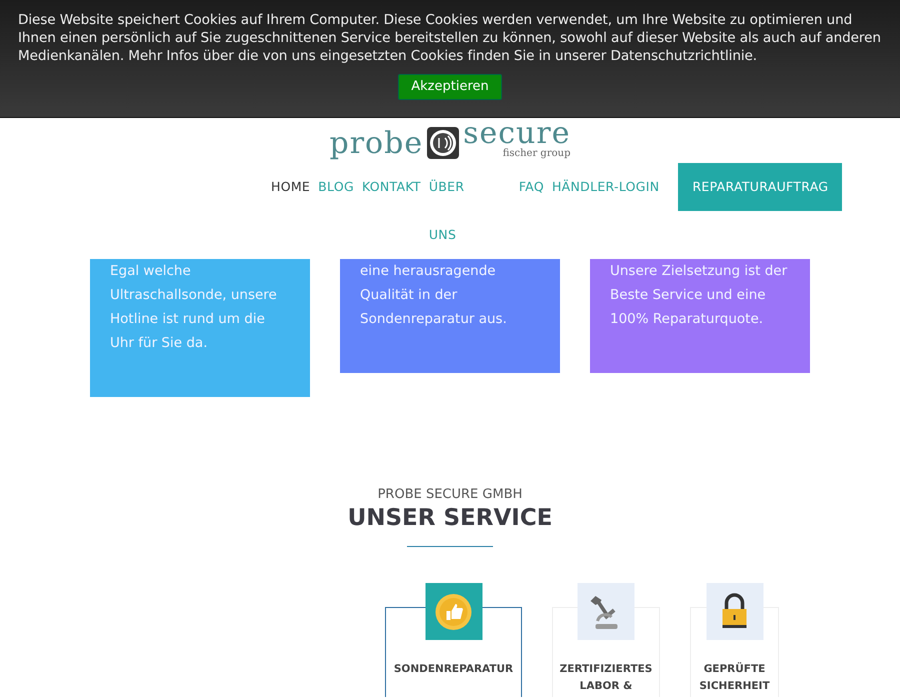  Describe the element at coordinates (531, 187) in the screenshot. I see `nav-link: FAQ` at that location.